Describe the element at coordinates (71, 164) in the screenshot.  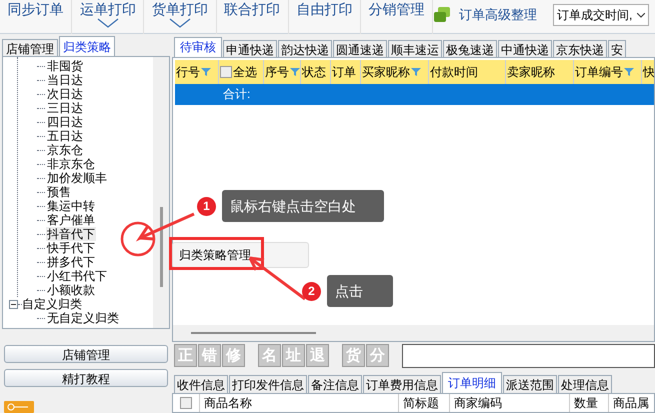
I see `tree-item: 非京东仓` at that location.